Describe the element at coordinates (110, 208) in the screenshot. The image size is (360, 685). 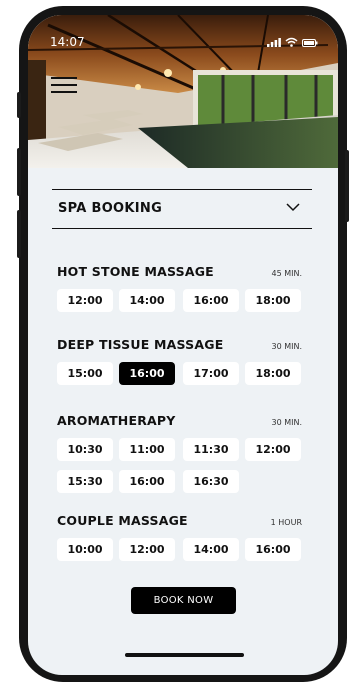
I see `spa-booking-title: SPA BOOKING` at that location.